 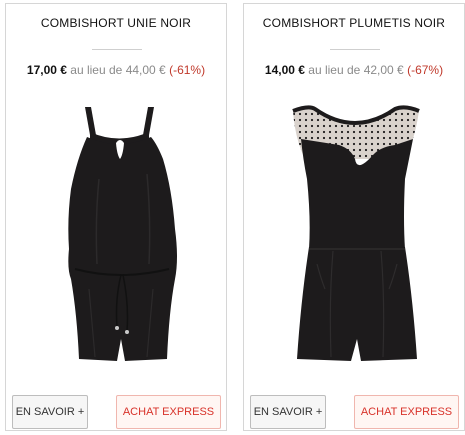 I want to click on discount-badge: (-67%), so click(x=425, y=70).